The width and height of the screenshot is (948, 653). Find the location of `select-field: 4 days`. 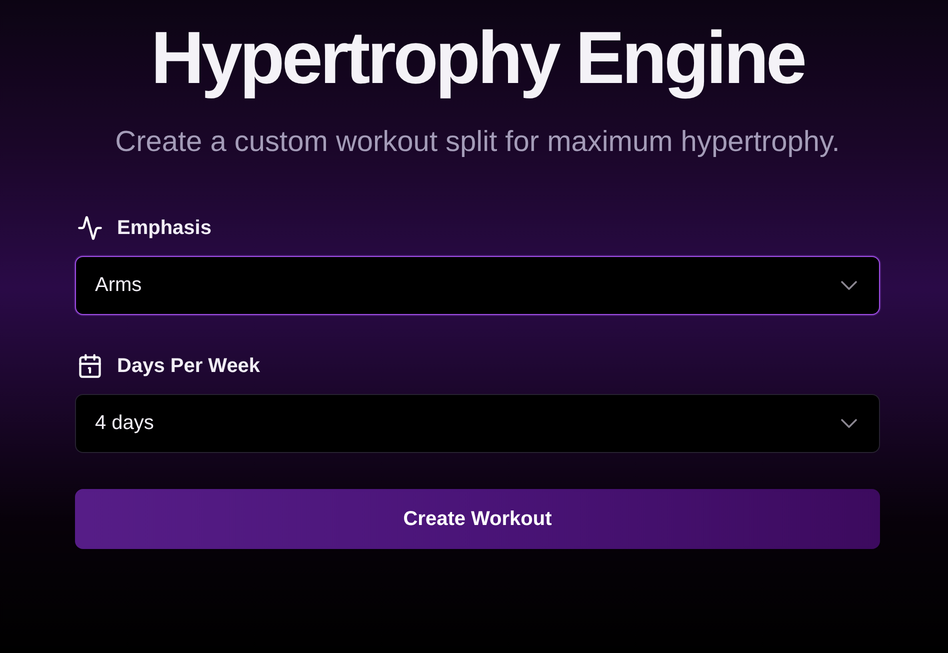

select-field: 4 days is located at coordinates (477, 423).